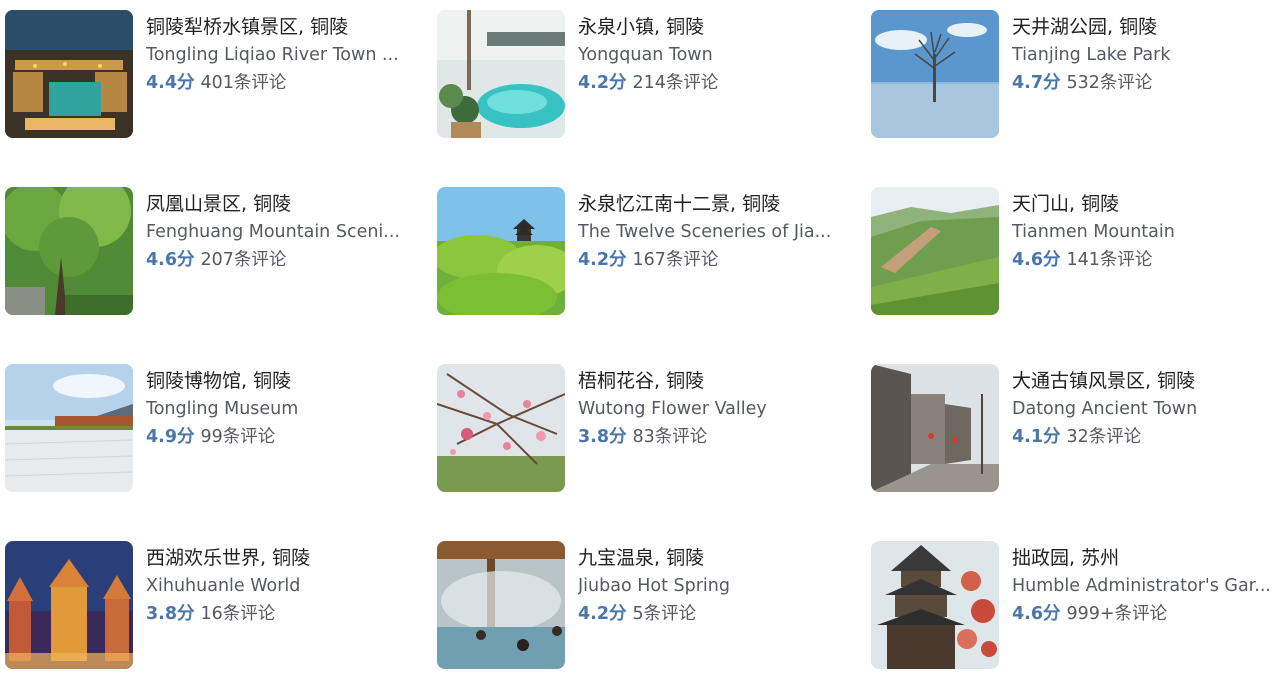 The image size is (1280, 678). What do you see at coordinates (709, 27) in the screenshot?
I see `attraction-title: 永泉小镇, 铜陵` at bounding box center [709, 27].